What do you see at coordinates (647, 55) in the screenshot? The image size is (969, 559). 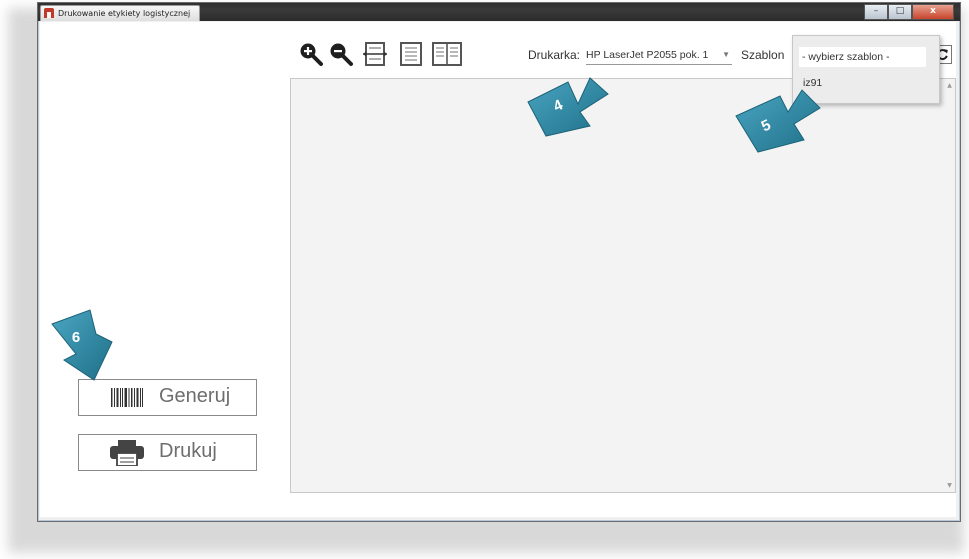 I see `printer-select-value: HP LaserJet P2055 pok. 1` at bounding box center [647, 55].